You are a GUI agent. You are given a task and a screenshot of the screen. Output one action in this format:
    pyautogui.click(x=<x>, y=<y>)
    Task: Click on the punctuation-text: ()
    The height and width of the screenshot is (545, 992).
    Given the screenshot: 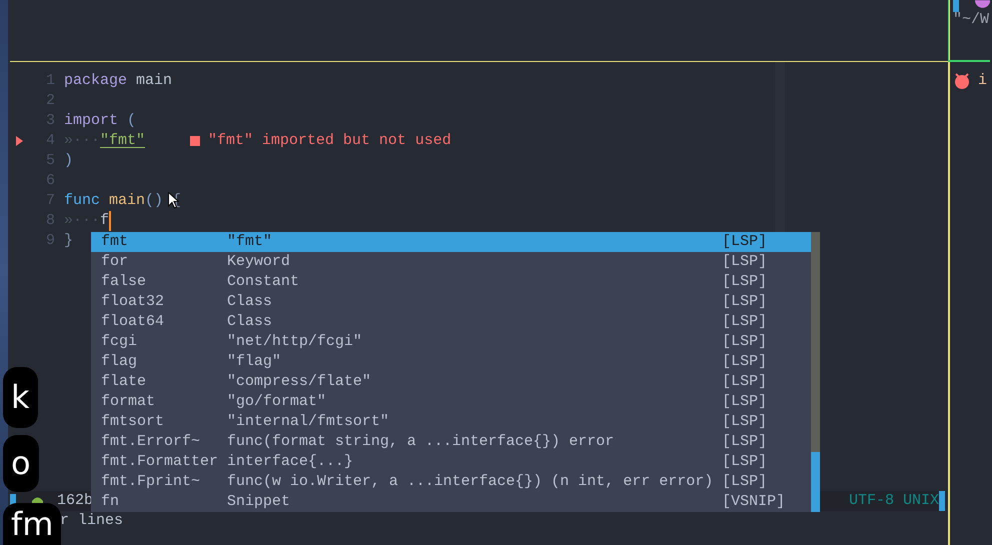 What is the action you would take?
    pyautogui.click(x=154, y=201)
    